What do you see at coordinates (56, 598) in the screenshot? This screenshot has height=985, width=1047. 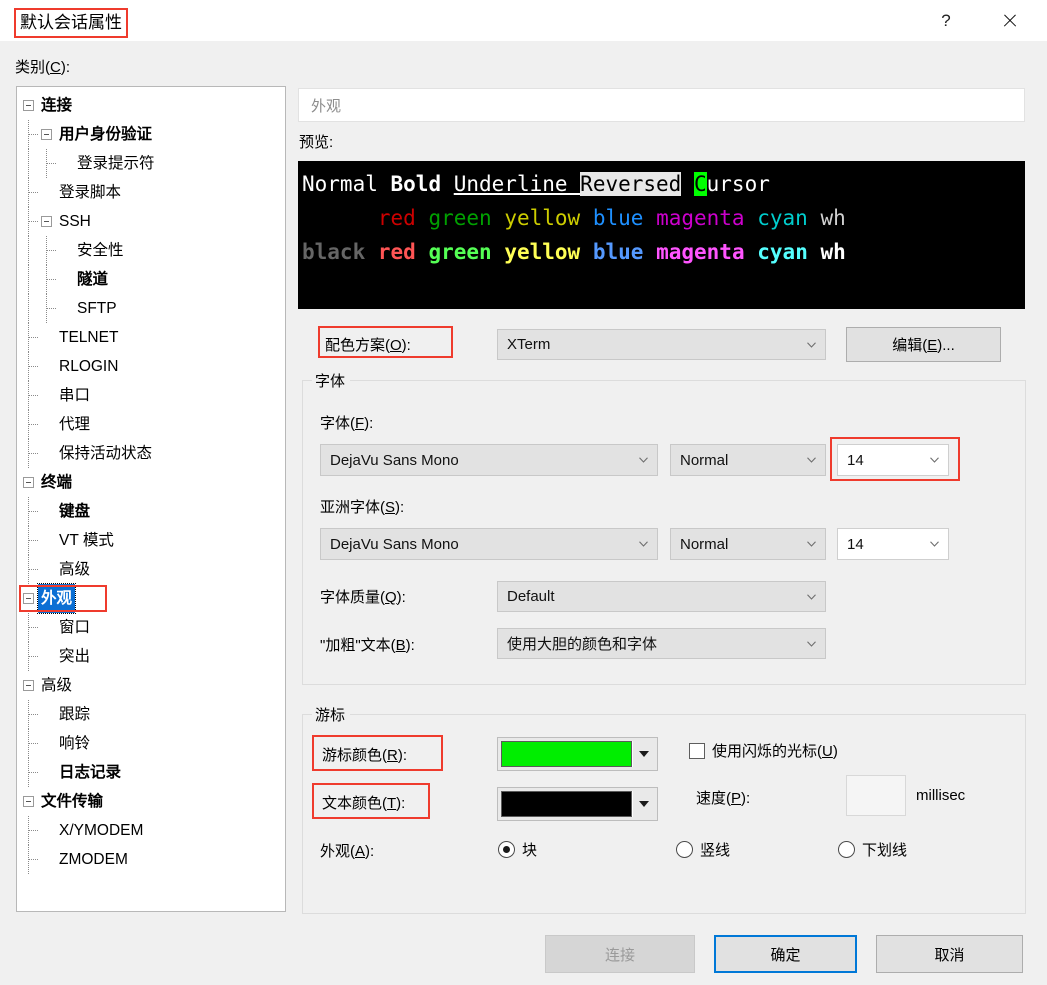 I see `tree-item-label: 外观` at bounding box center [56, 598].